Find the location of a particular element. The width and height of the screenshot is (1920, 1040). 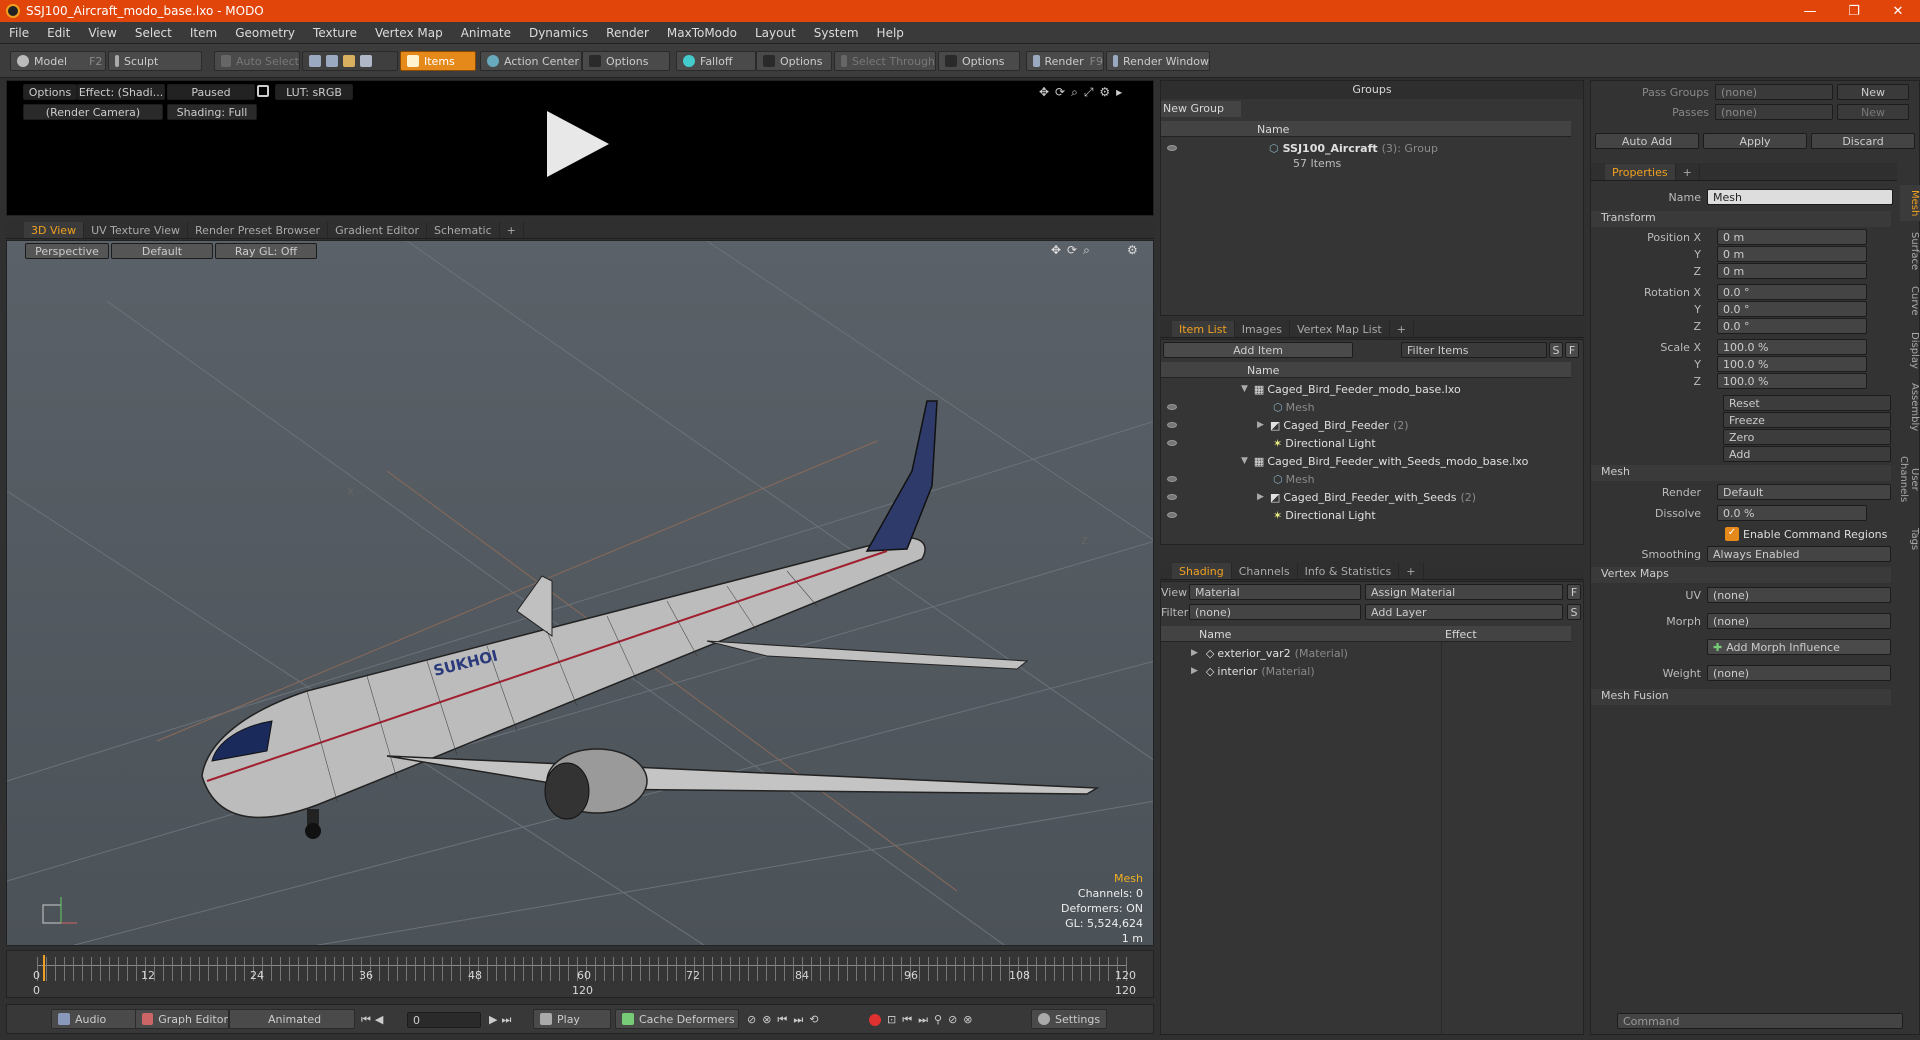

falloff-options-button: Options is located at coordinates (794, 61).